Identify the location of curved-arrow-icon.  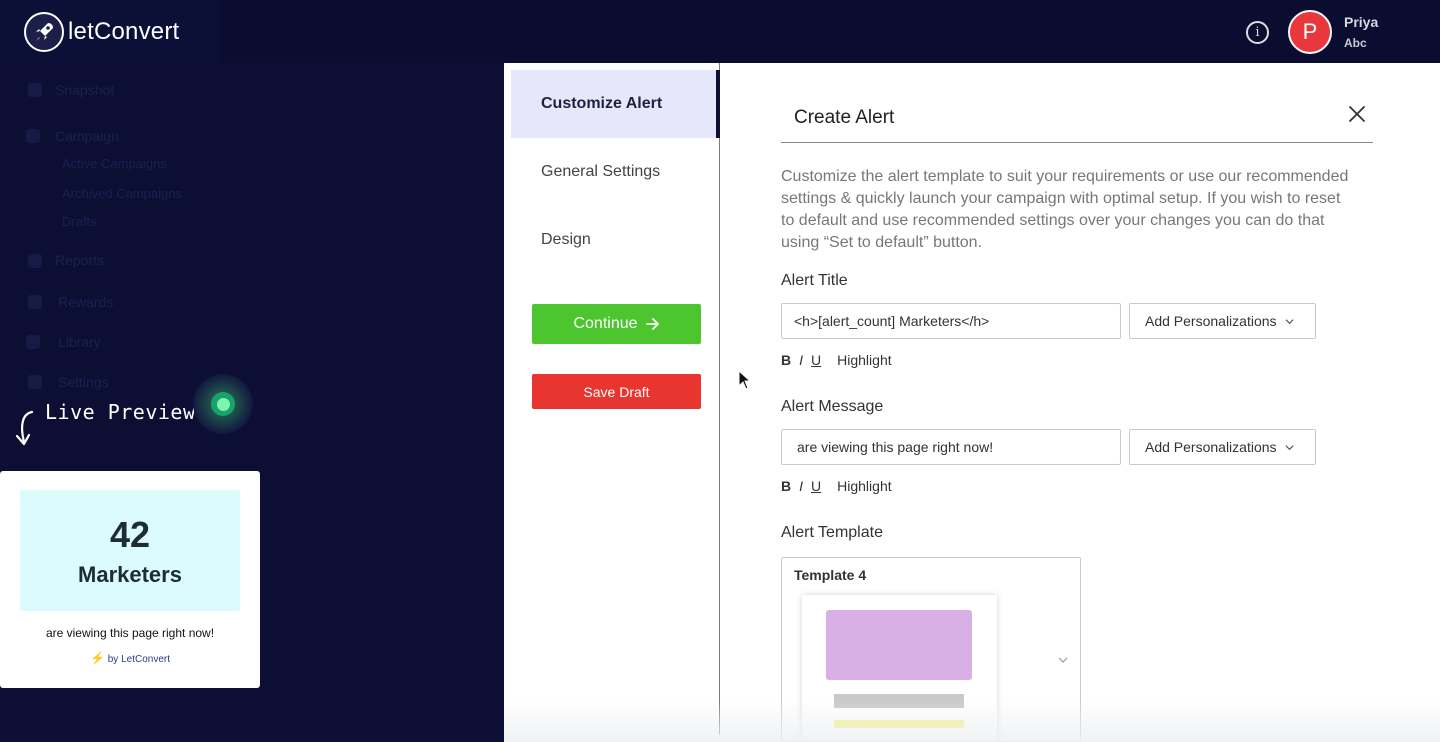
(24, 428).